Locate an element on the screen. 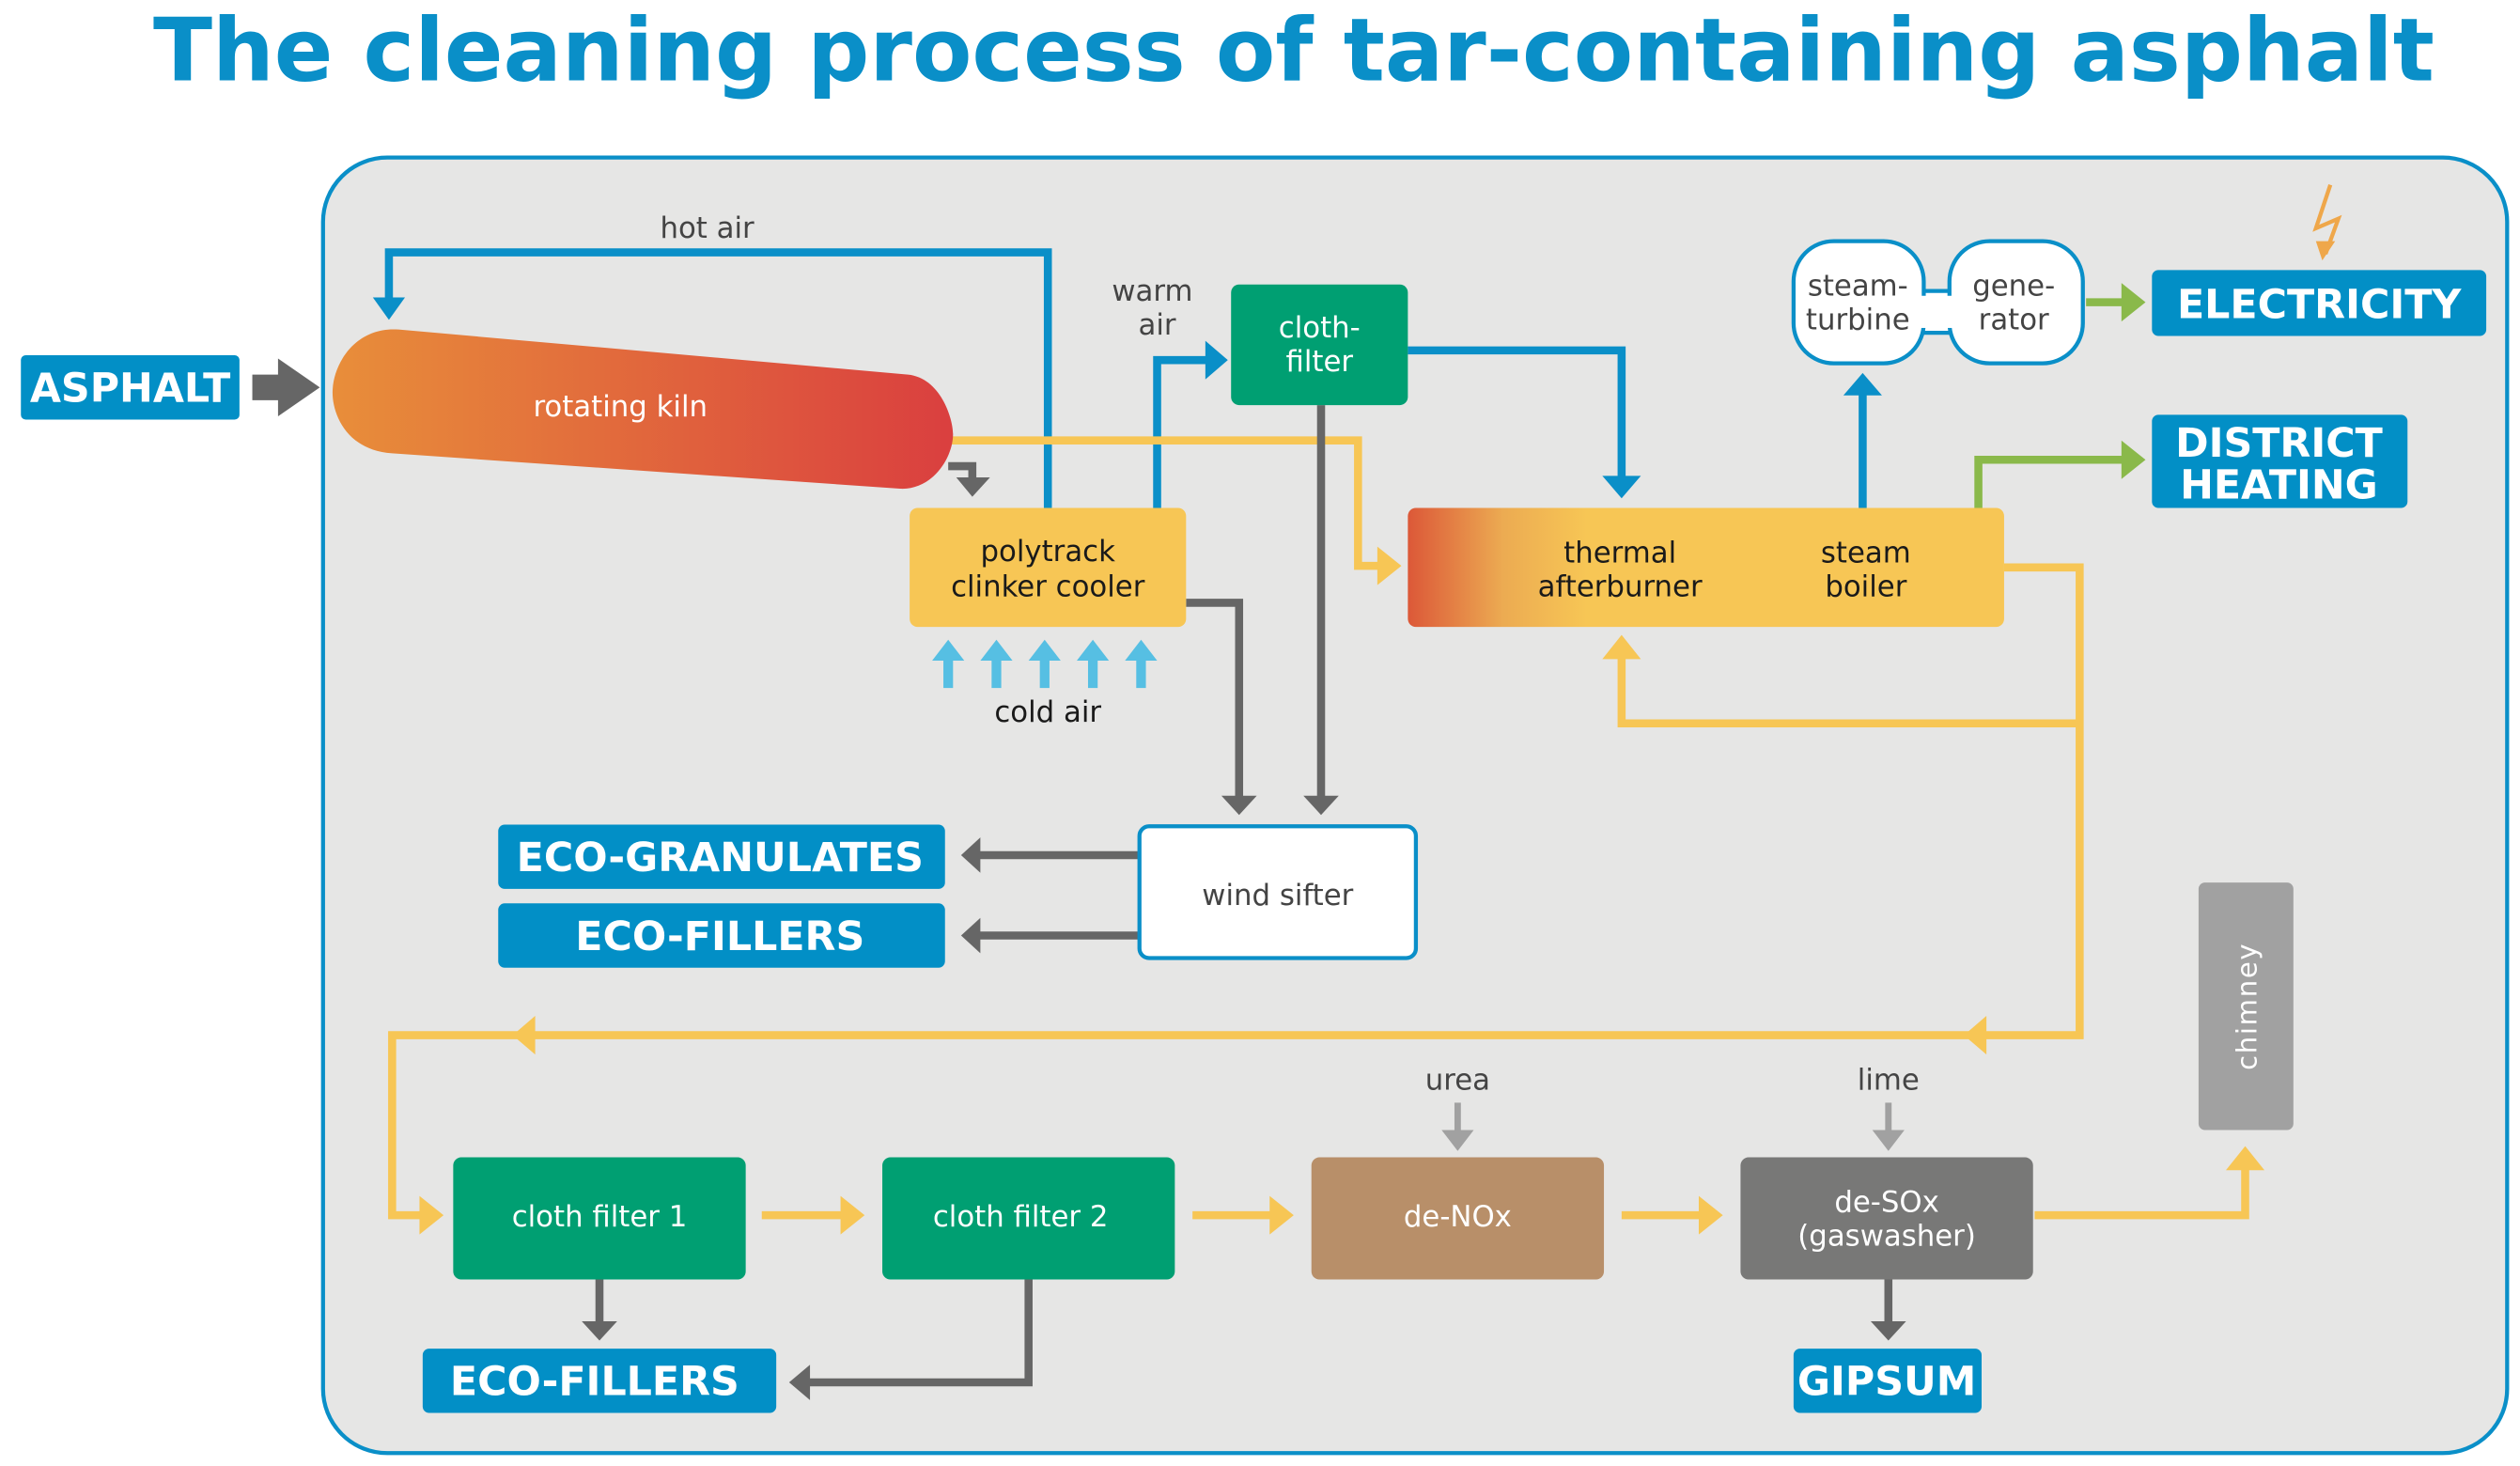  cloth-filter-top: cloth- filter is located at coordinates (1319, 345).